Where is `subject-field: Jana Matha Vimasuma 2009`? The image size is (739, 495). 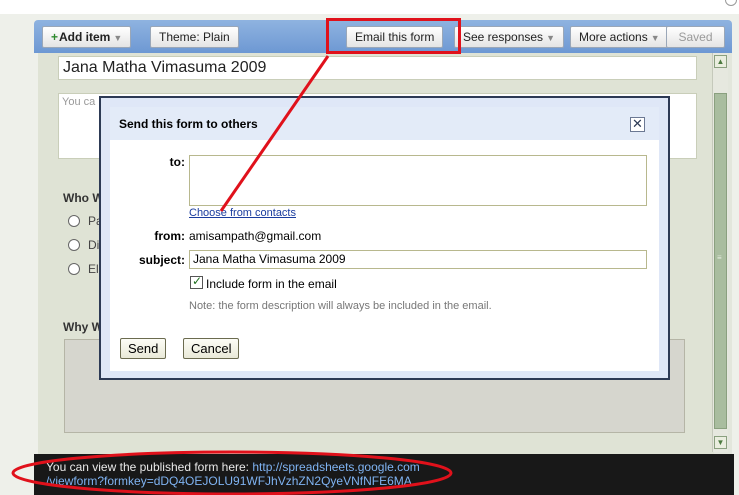 subject-field: Jana Matha Vimasuma 2009 is located at coordinates (418, 259).